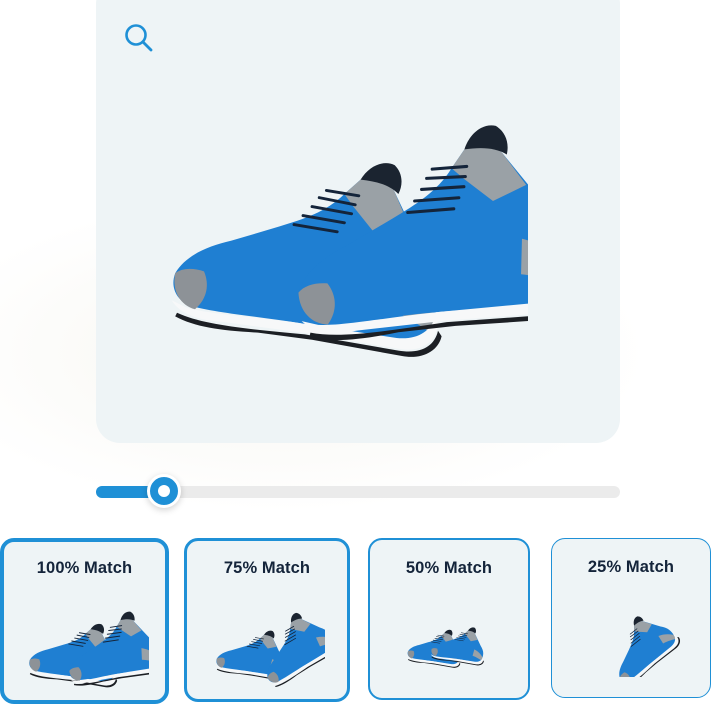 The image size is (711, 704). Describe the element at coordinates (164, 491) in the screenshot. I see `slider-thumb` at that location.